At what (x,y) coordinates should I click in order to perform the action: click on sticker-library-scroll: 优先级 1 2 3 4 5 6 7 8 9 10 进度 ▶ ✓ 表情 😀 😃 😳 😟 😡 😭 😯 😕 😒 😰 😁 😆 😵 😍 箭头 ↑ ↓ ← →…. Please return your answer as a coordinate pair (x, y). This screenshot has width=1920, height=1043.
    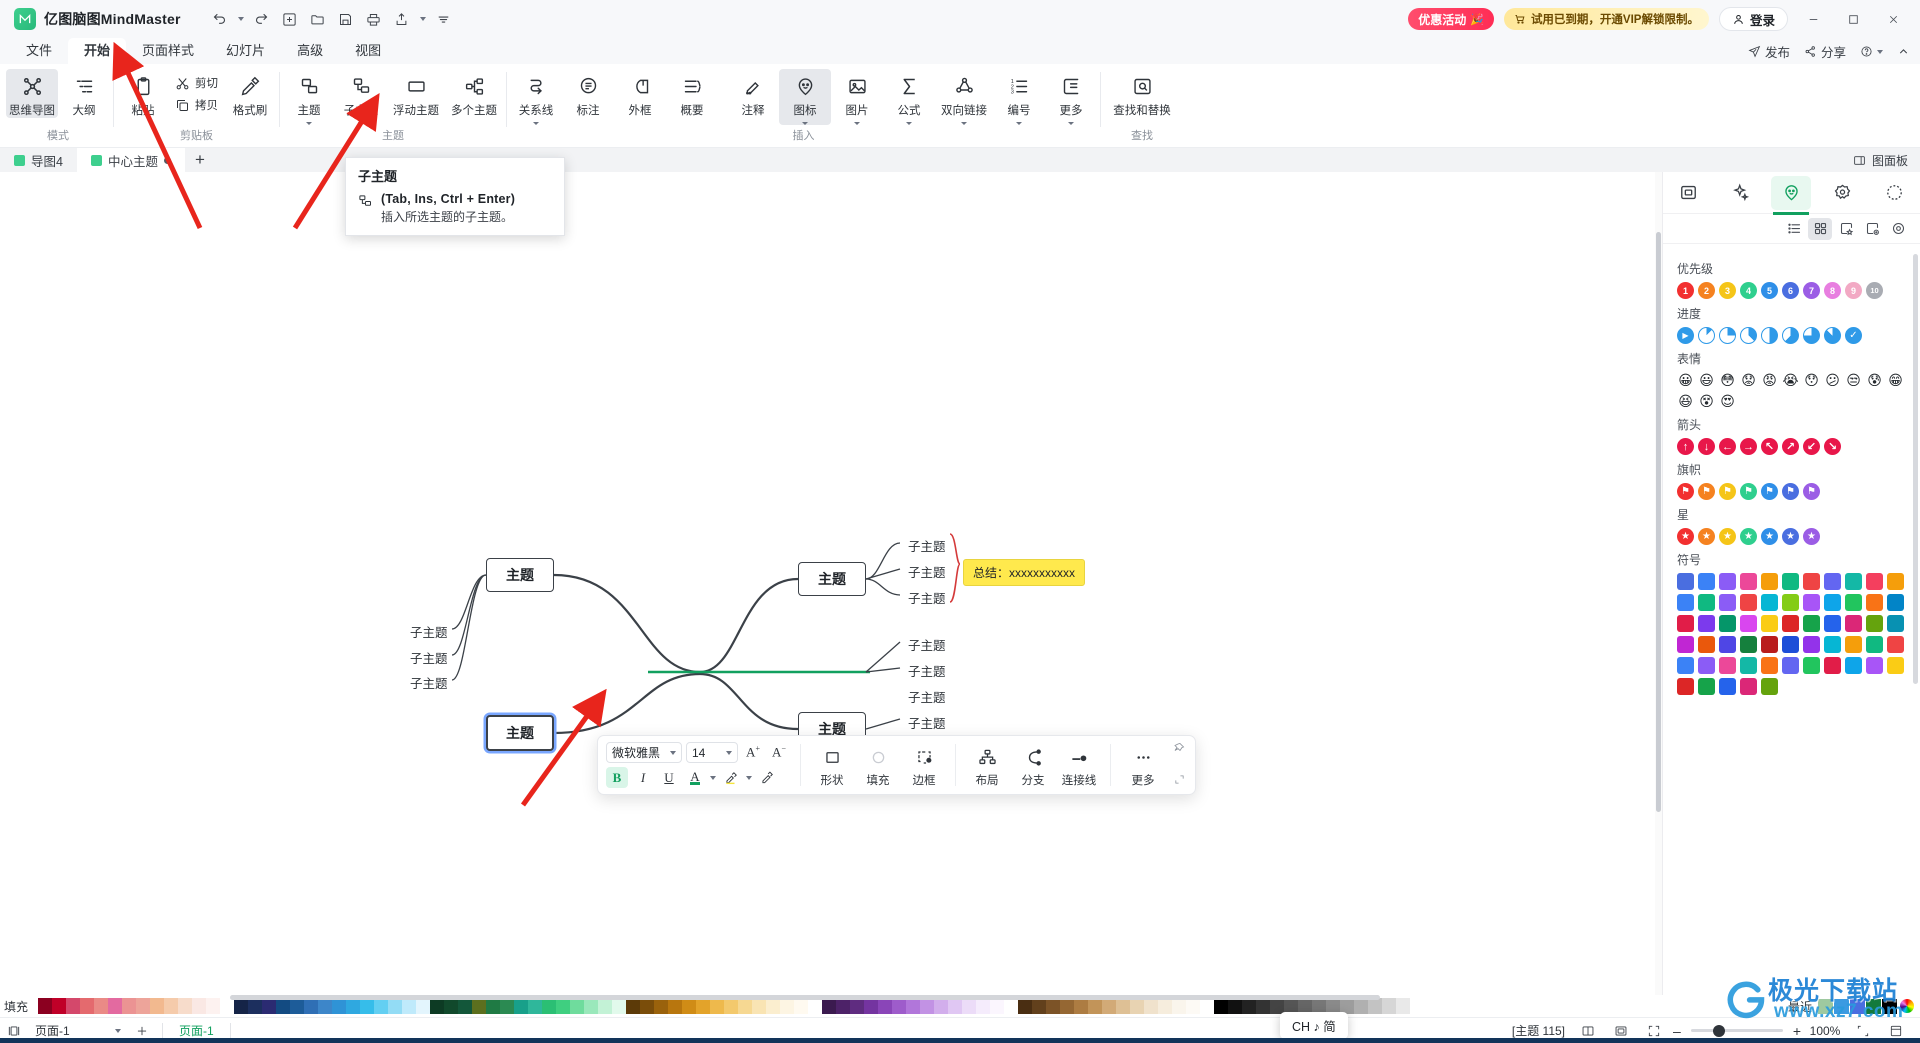
    Looking at the image, I should click on (1791, 619).